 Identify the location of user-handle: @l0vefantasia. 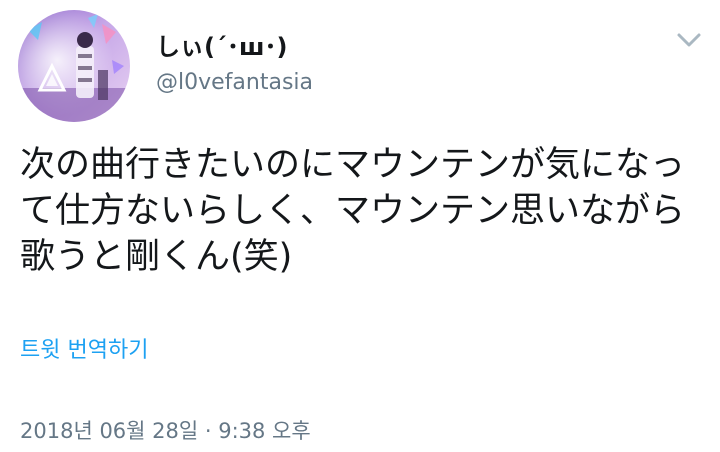
(234, 83).